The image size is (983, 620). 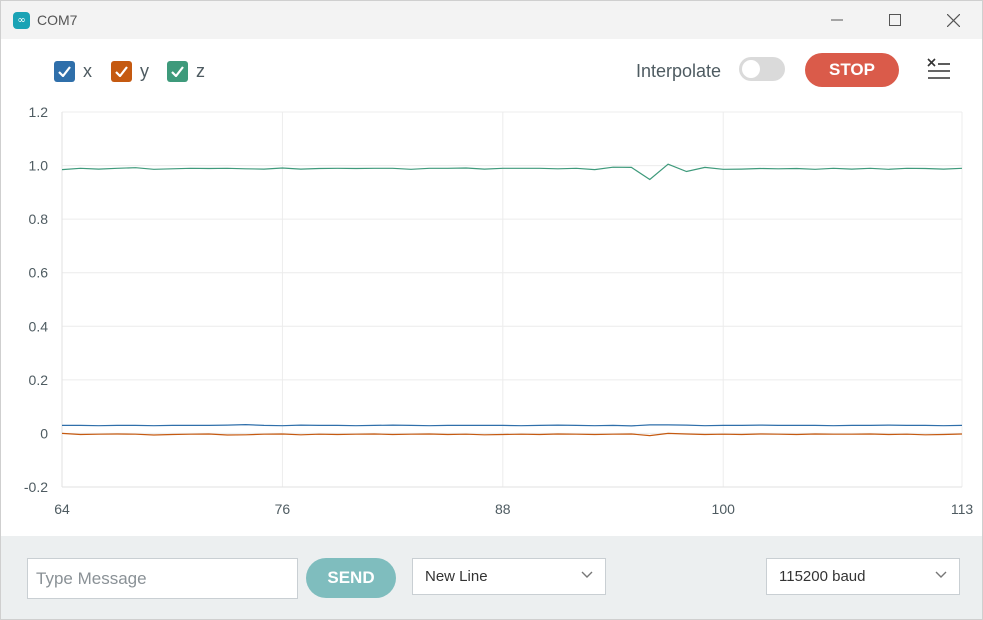 I want to click on legend-item-y: y, so click(x=130, y=71).